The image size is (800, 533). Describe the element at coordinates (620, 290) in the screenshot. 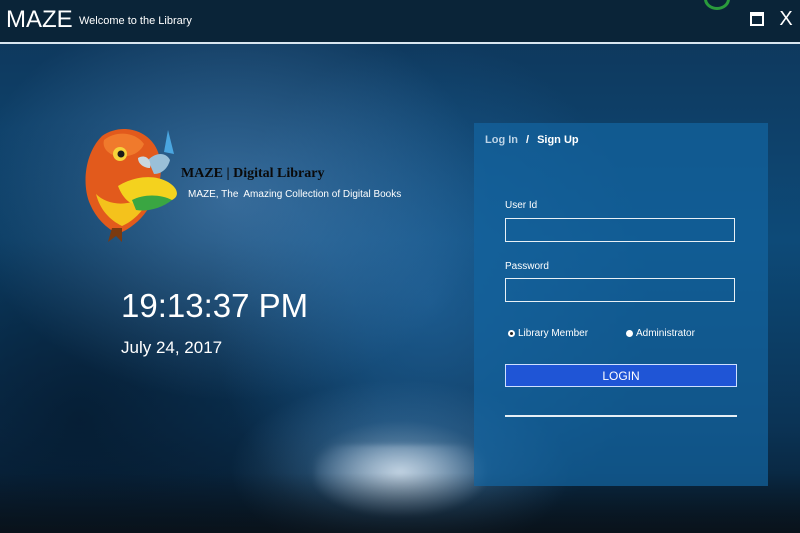

I see `password-input` at that location.